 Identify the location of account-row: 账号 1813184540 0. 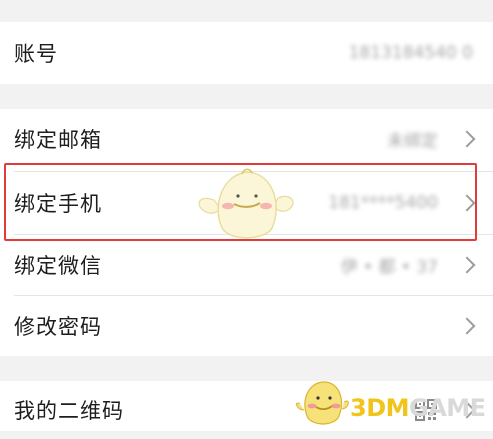
(246, 53).